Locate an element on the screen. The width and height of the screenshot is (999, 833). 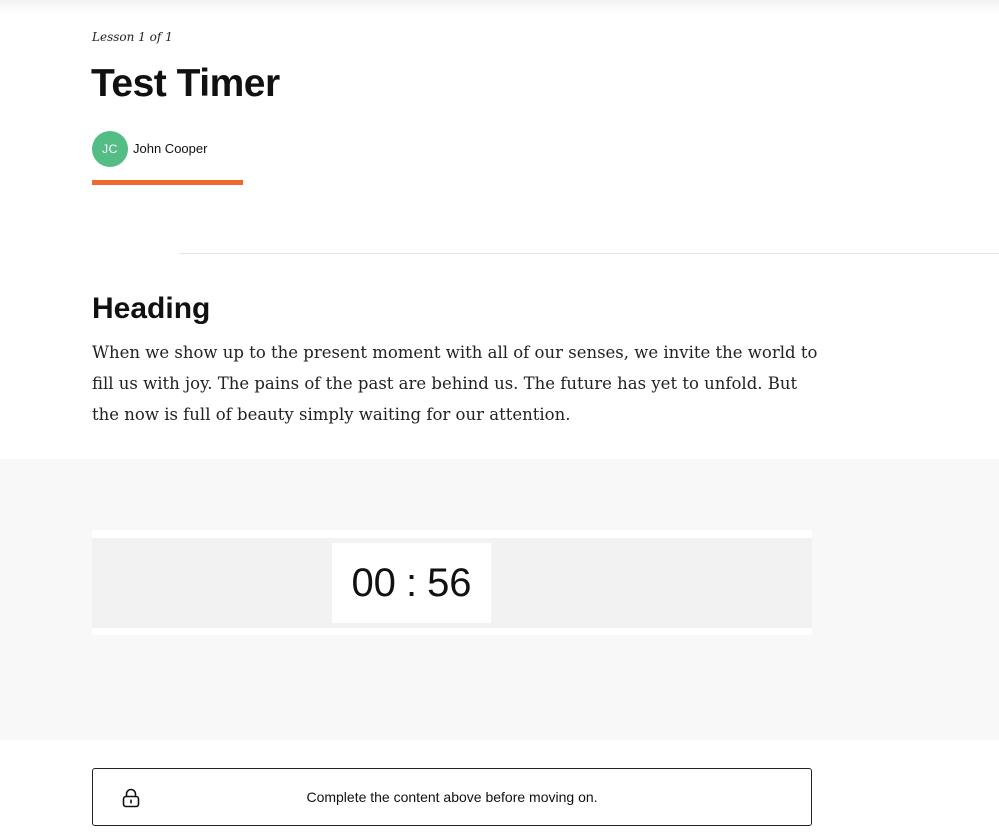
timer-readout: 00:56 is located at coordinates (411, 583).